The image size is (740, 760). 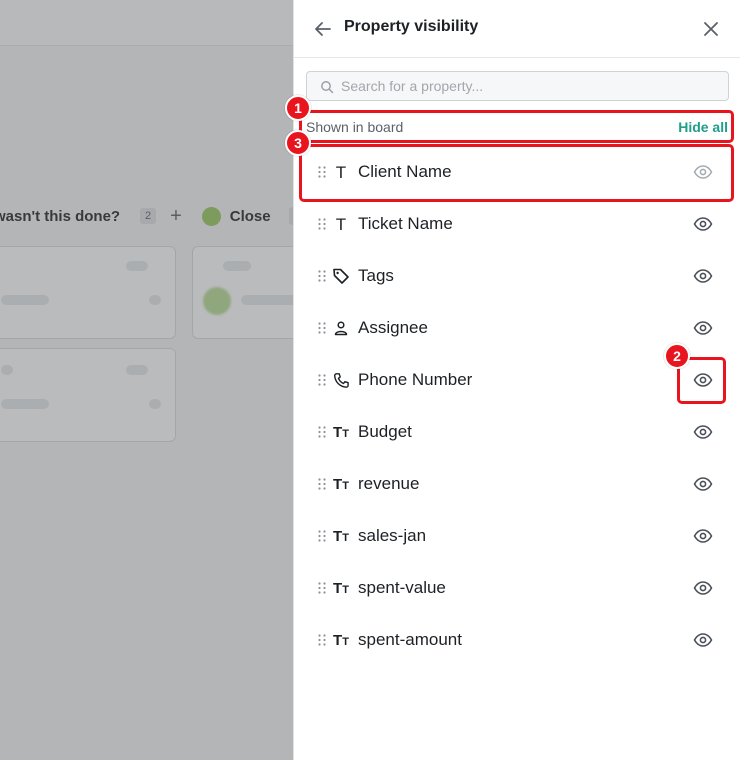 I want to click on hide-all-button: Hide all, so click(x=703, y=127).